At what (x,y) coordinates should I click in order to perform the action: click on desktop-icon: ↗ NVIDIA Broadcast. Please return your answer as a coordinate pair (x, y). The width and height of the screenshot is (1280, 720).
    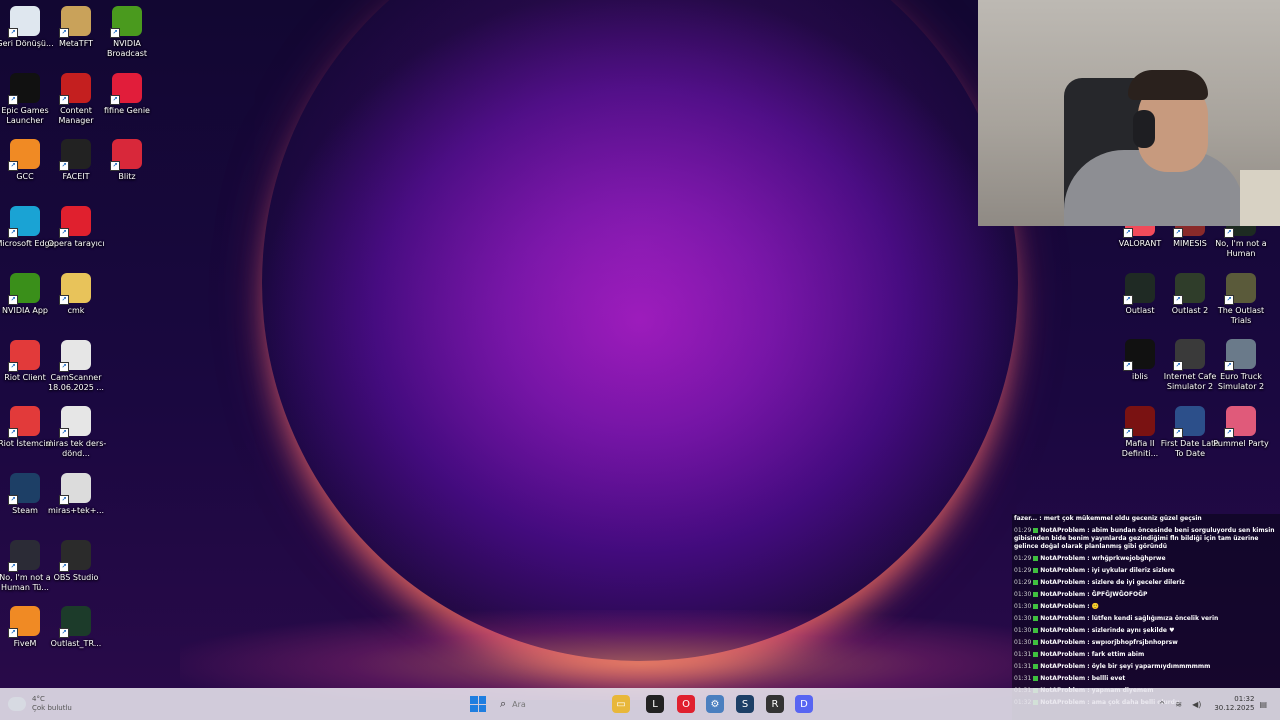
    Looking at the image, I should click on (127, 32).